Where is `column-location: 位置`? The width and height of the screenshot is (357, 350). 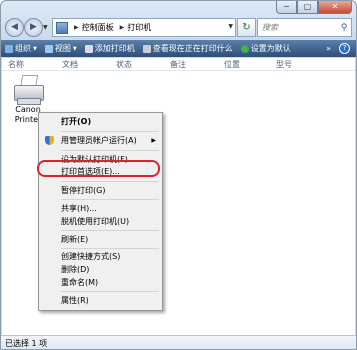 column-location: 位置 is located at coordinates (232, 64).